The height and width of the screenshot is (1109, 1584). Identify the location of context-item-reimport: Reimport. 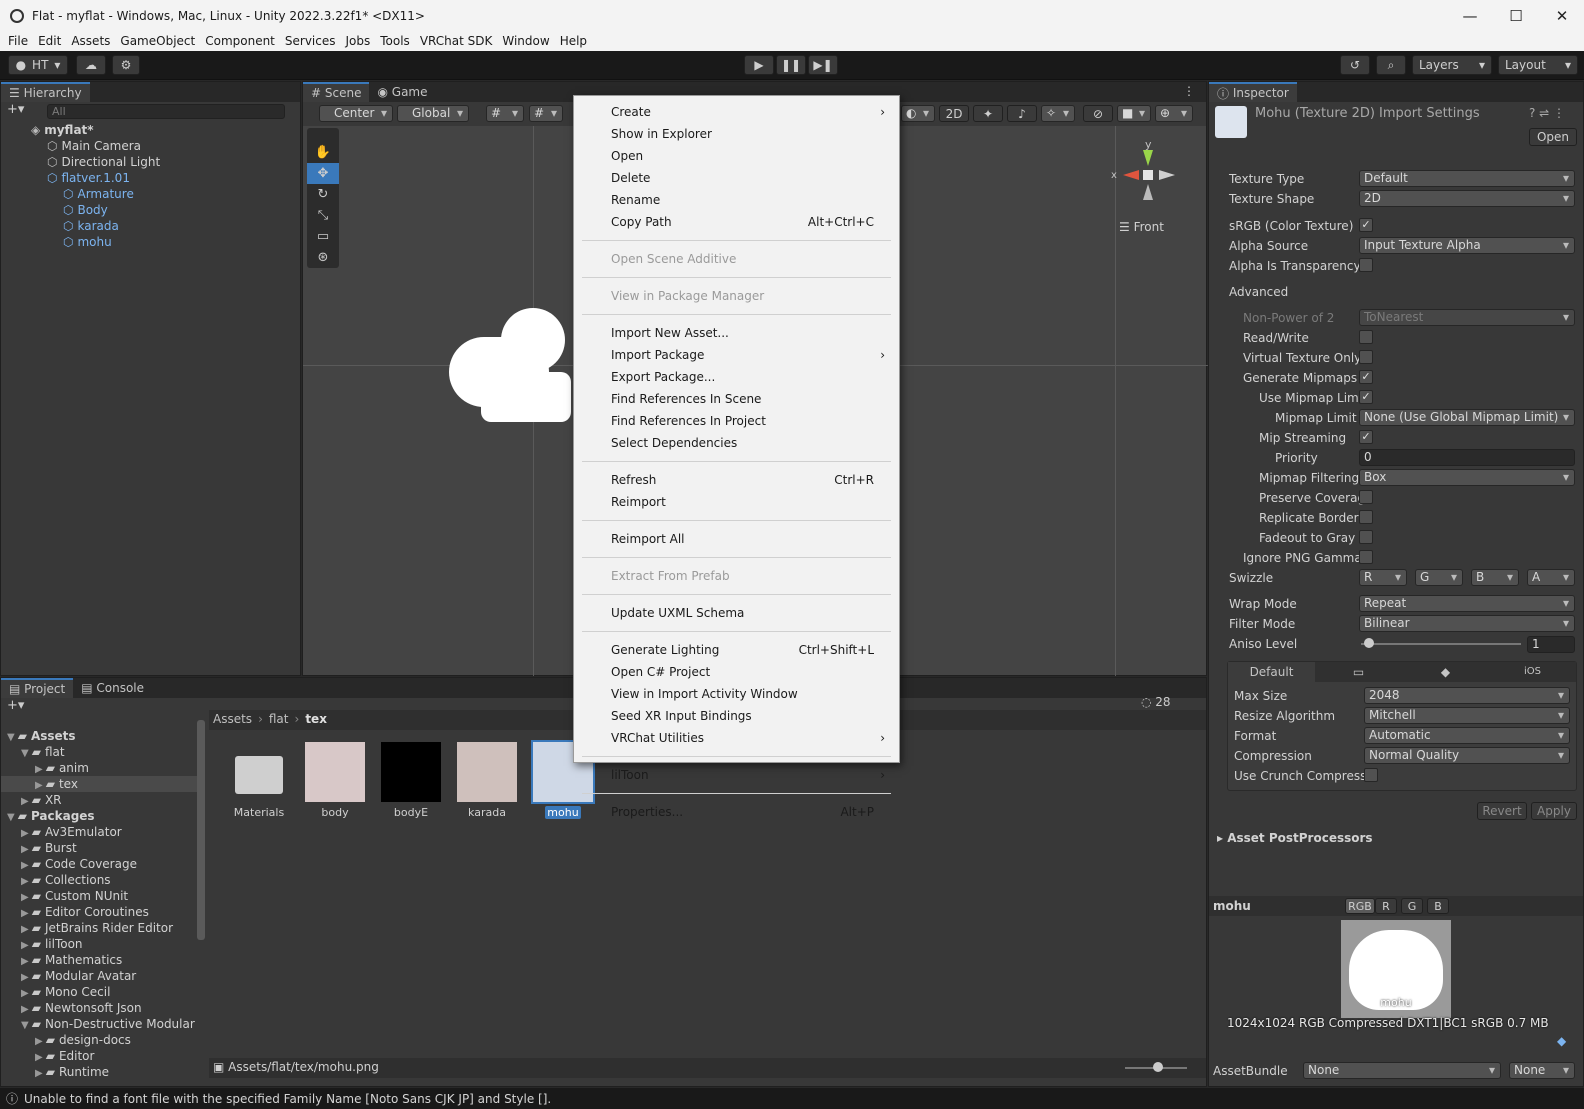
(736, 502).